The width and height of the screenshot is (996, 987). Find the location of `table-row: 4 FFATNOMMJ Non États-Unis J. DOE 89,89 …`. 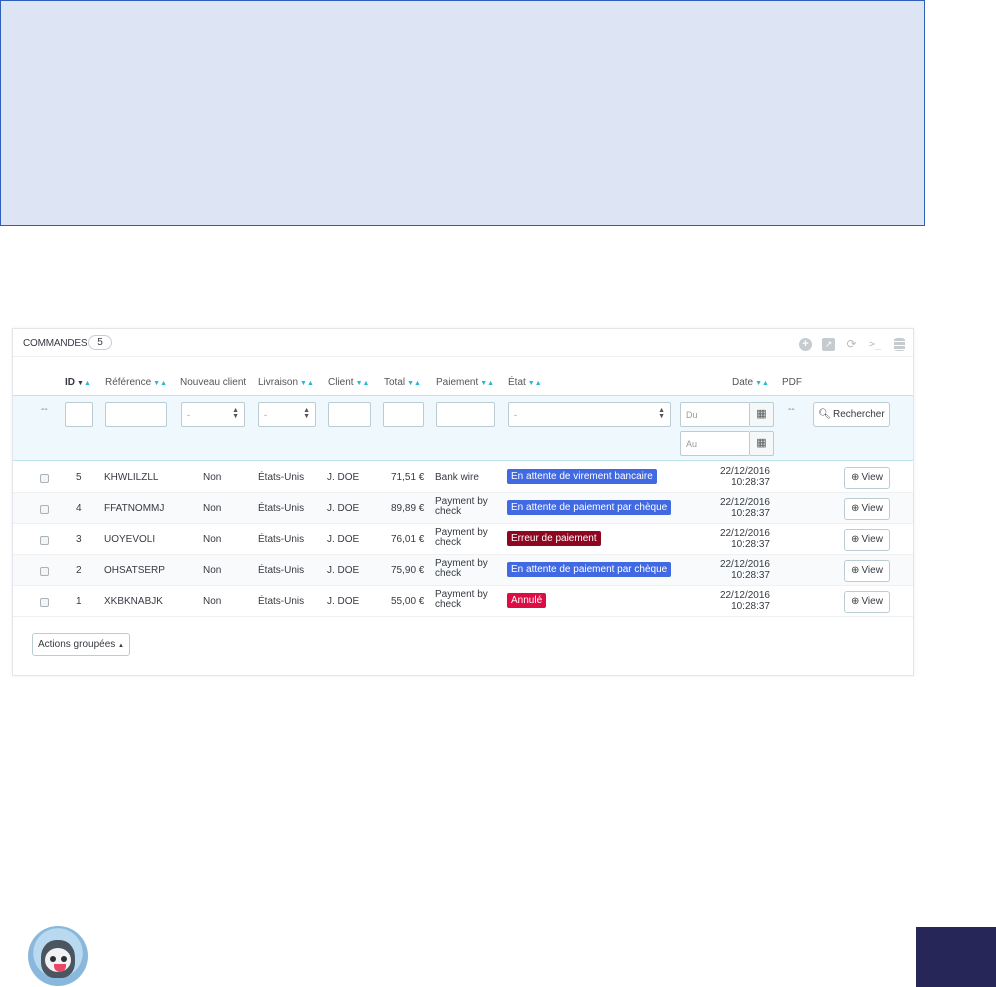

table-row: 4 FFATNOMMJ Non États-Unis J. DOE 89,89 … is located at coordinates (463, 508).